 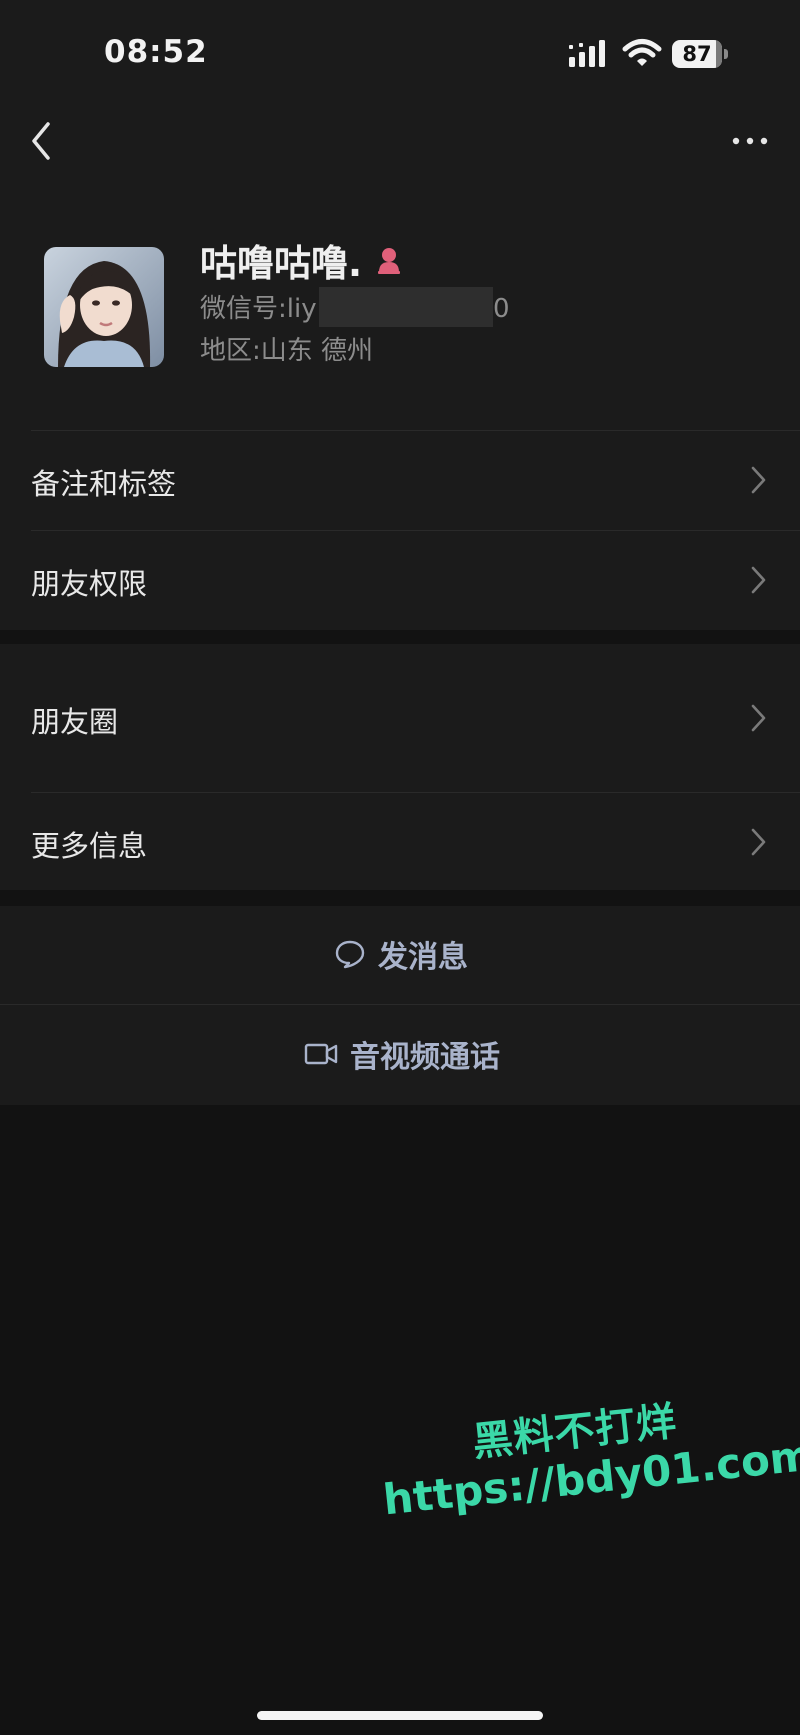 I want to click on status-time: 08:52, so click(x=156, y=52).